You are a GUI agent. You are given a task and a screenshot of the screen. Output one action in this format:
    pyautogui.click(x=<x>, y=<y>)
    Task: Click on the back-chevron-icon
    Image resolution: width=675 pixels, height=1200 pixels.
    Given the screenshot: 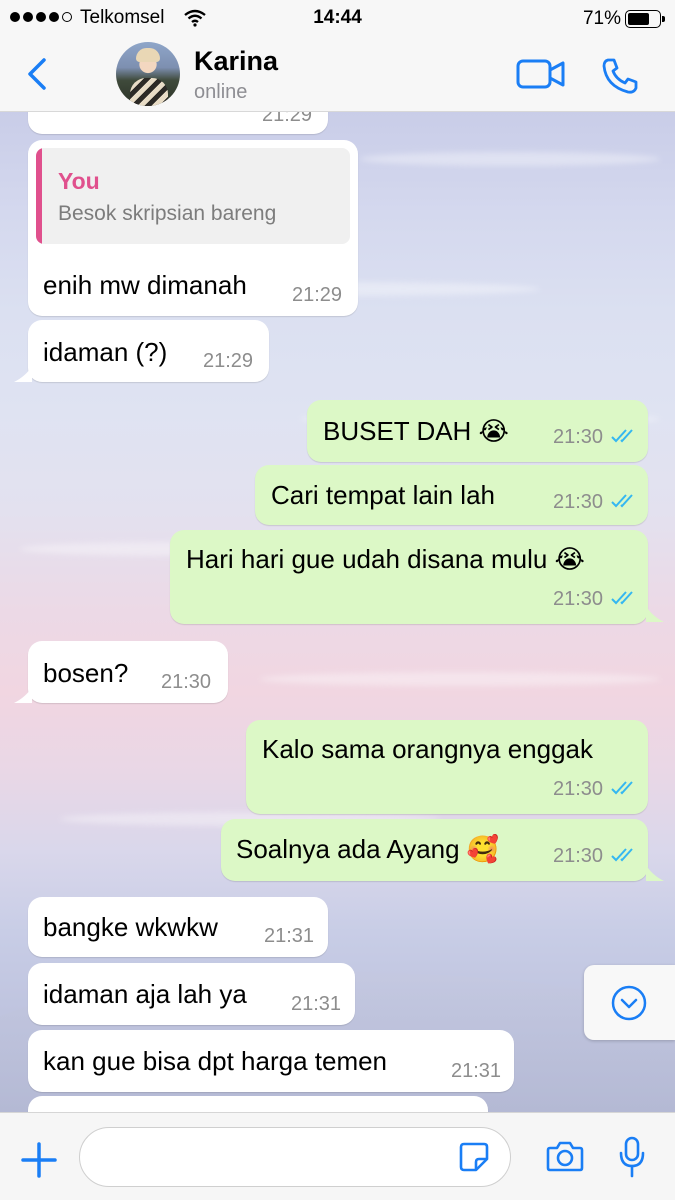 What is the action you would take?
    pyautogui.click(x=38, y=74)
    